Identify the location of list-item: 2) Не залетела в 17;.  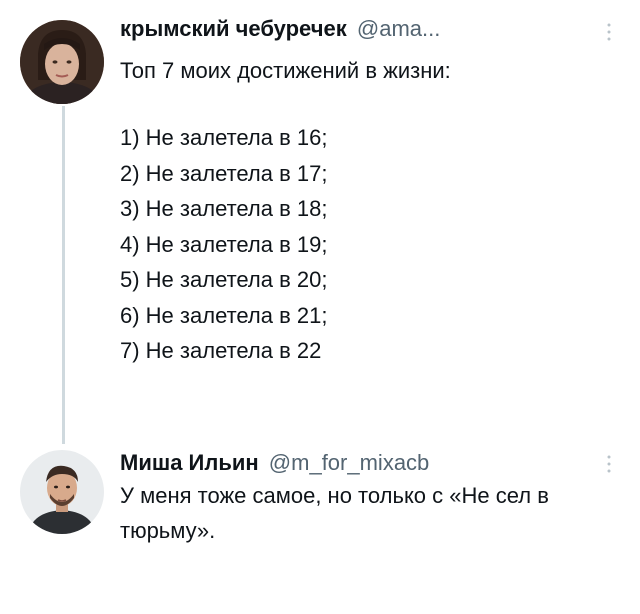
(224, 173).